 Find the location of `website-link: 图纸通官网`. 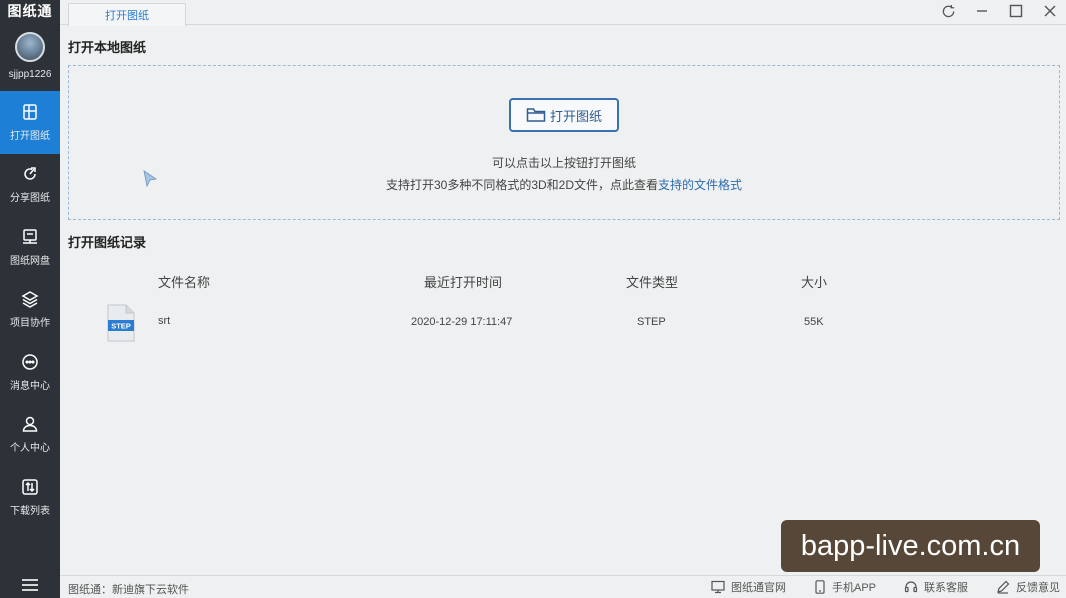

website-link: 图纸通官网 is located at coordinates (748, 587).